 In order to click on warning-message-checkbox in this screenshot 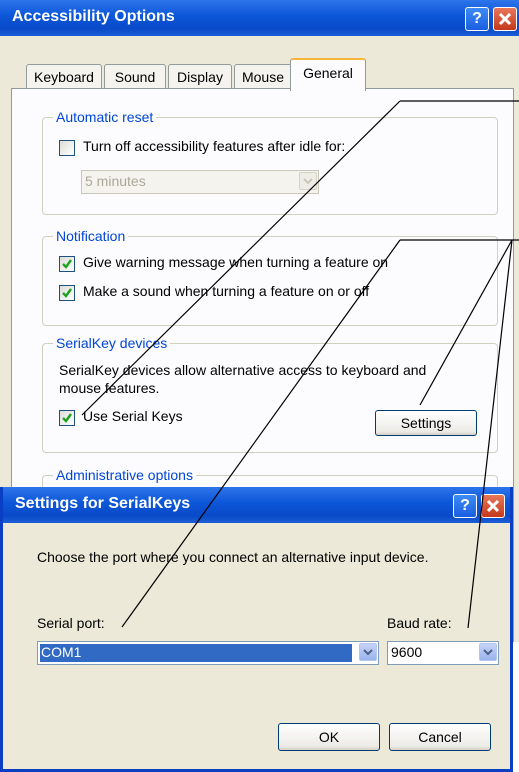, I will do `click(67, 264)`.